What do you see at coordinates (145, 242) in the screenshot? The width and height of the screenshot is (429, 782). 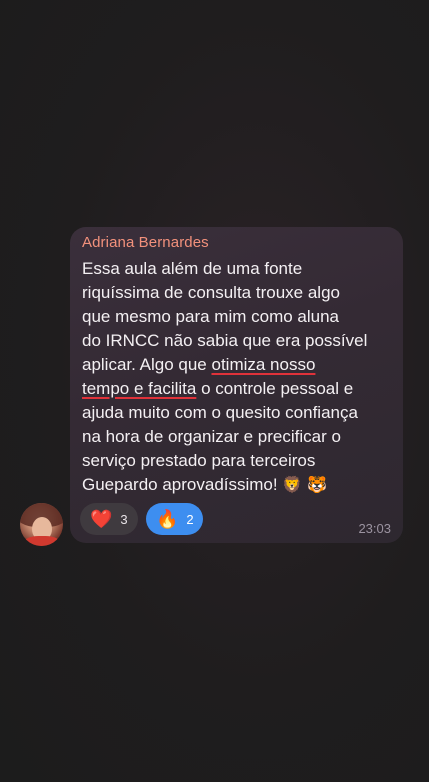 I see `sender-name: Adriana Bernardes` at bounding box center [145, 242].